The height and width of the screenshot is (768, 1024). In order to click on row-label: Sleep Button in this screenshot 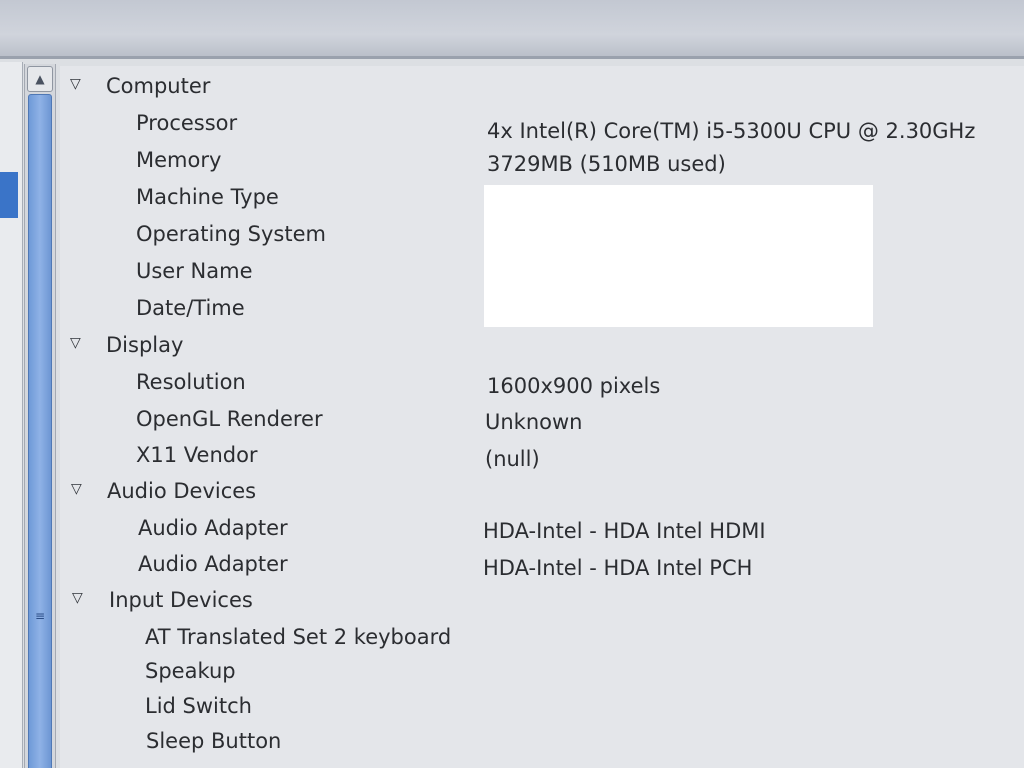, I will do `click(214, 741)`.